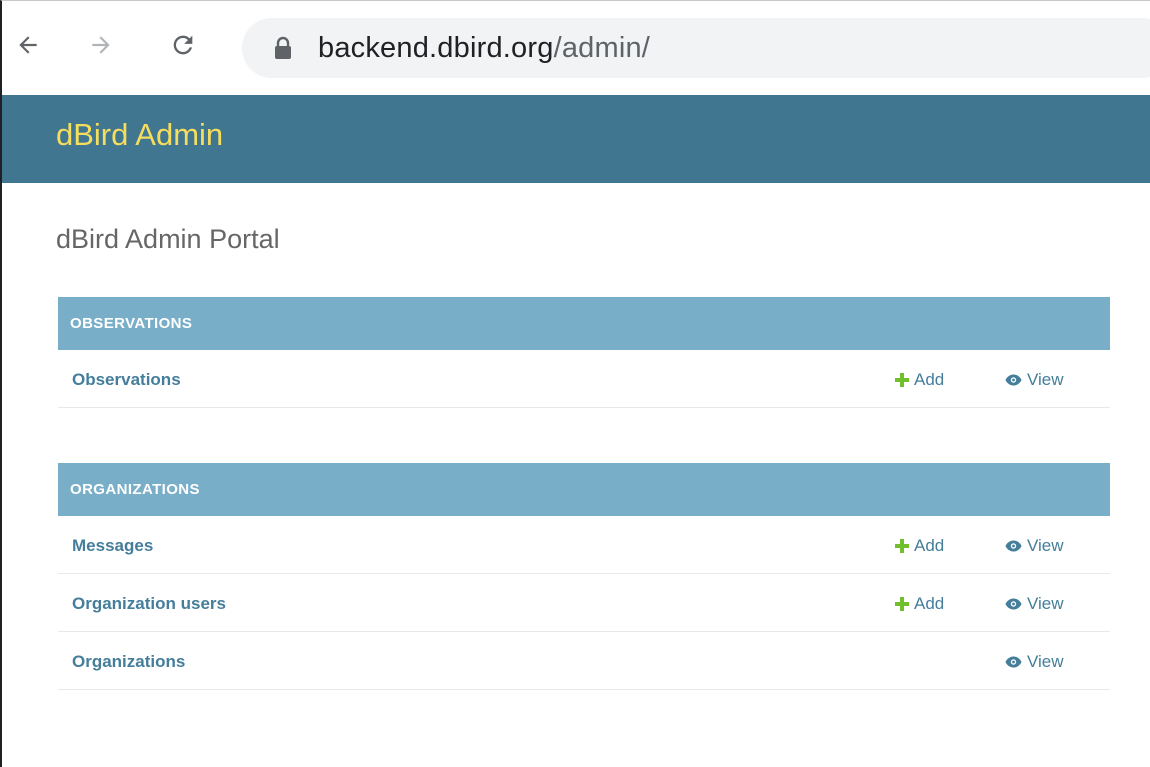  I want to click on reload-button, so click(183, 45).